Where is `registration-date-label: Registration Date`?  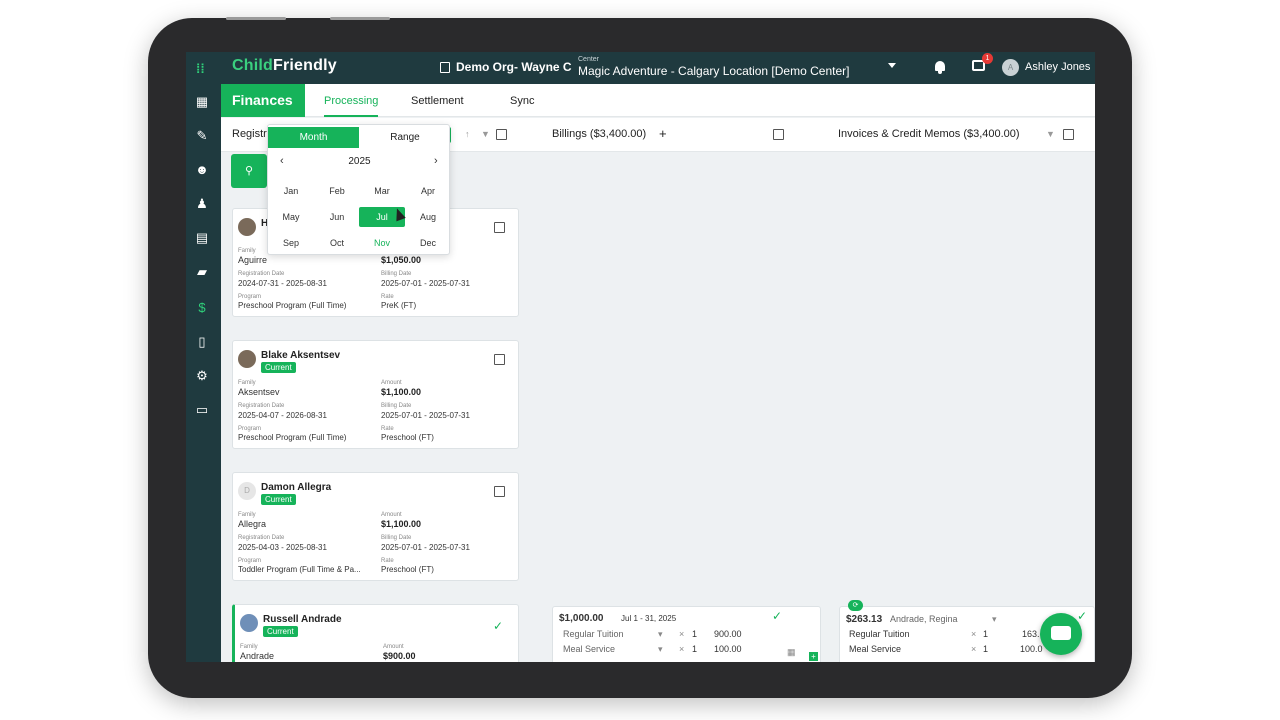
registration-date-label: Registration Date is located at coordinates (261, 406).